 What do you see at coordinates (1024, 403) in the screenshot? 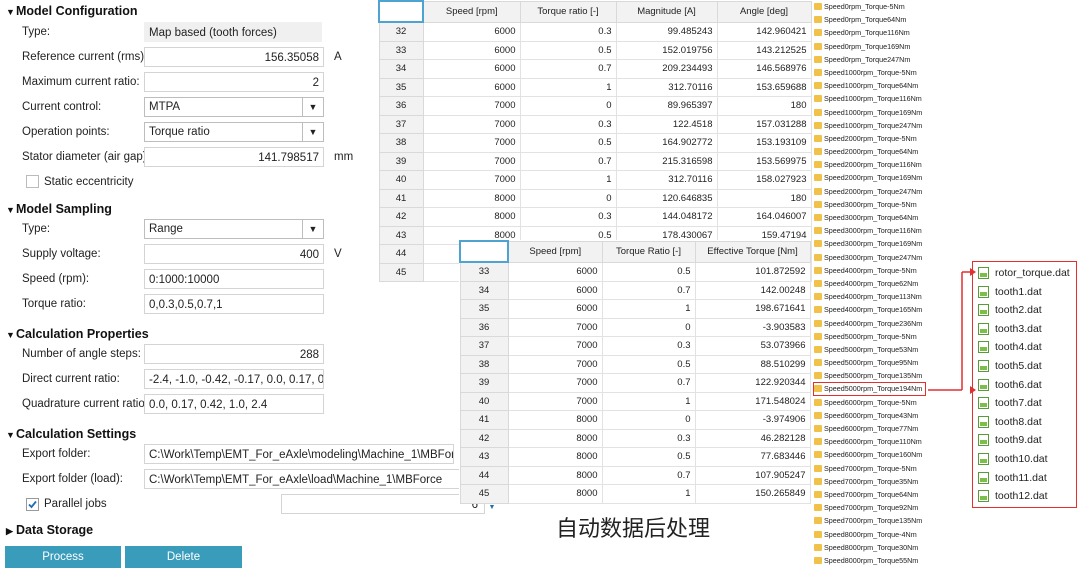
I see `file-item: tooth7.dat` at bounding box center [1024, 403].